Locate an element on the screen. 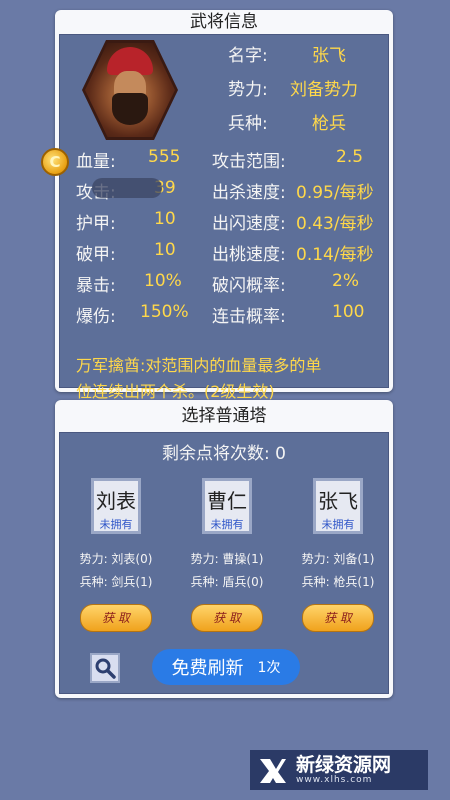  stat-label-crit-damage: 爆伤: is located at coordinates (96, 317).